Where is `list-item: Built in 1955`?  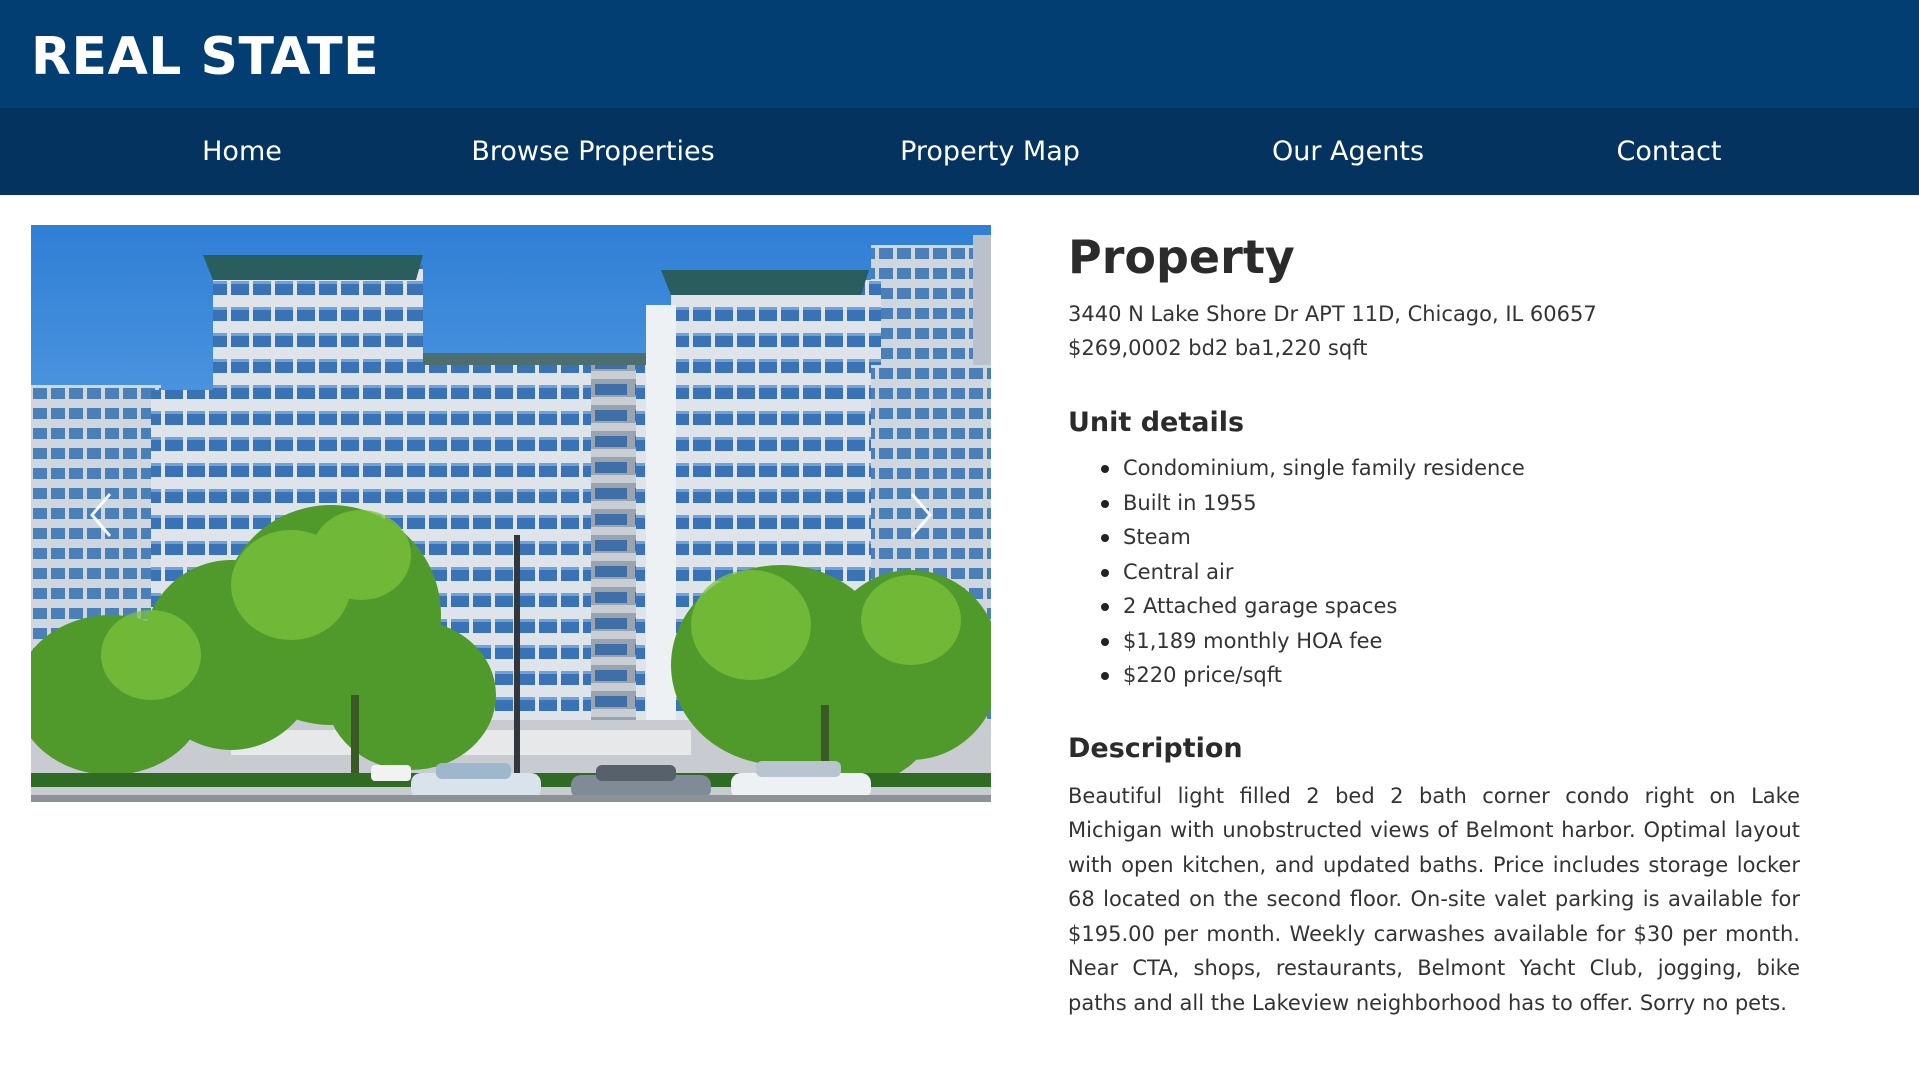
list-item: Built in 1955 is located at coordinates (1450, 503).